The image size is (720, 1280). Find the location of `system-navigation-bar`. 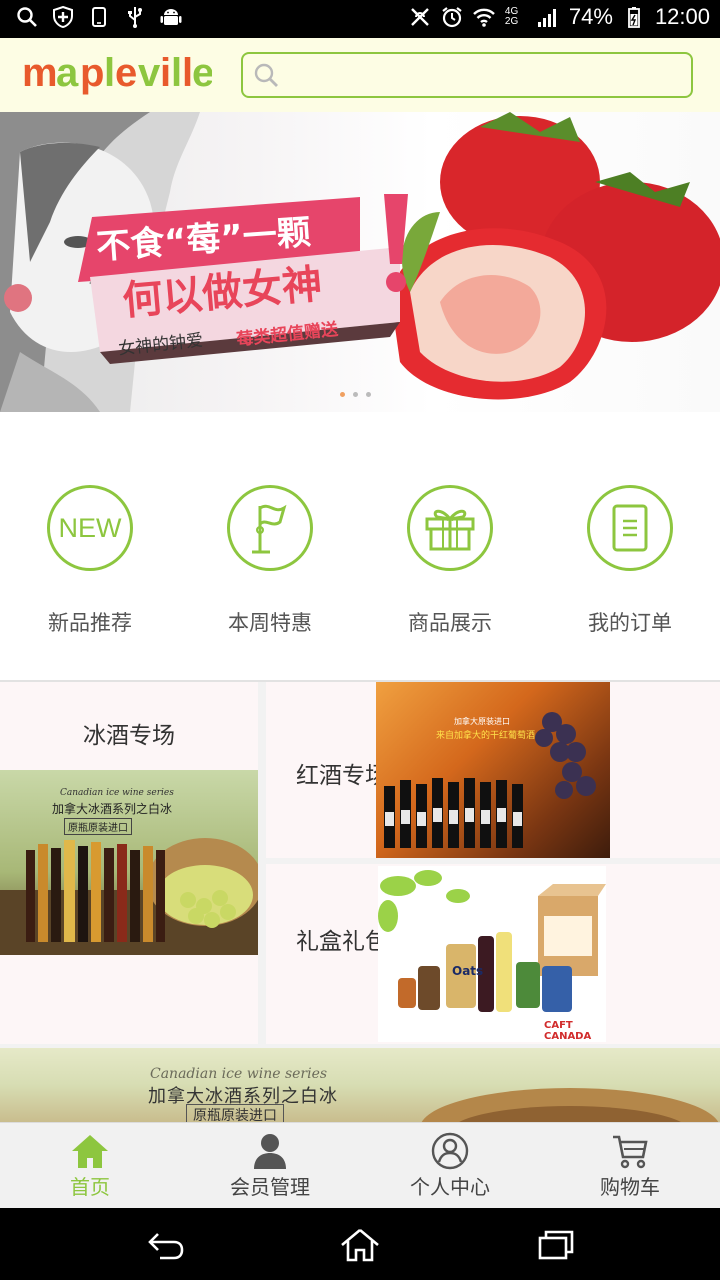

system-navigation-bar is located at coordinates (360, 1244).